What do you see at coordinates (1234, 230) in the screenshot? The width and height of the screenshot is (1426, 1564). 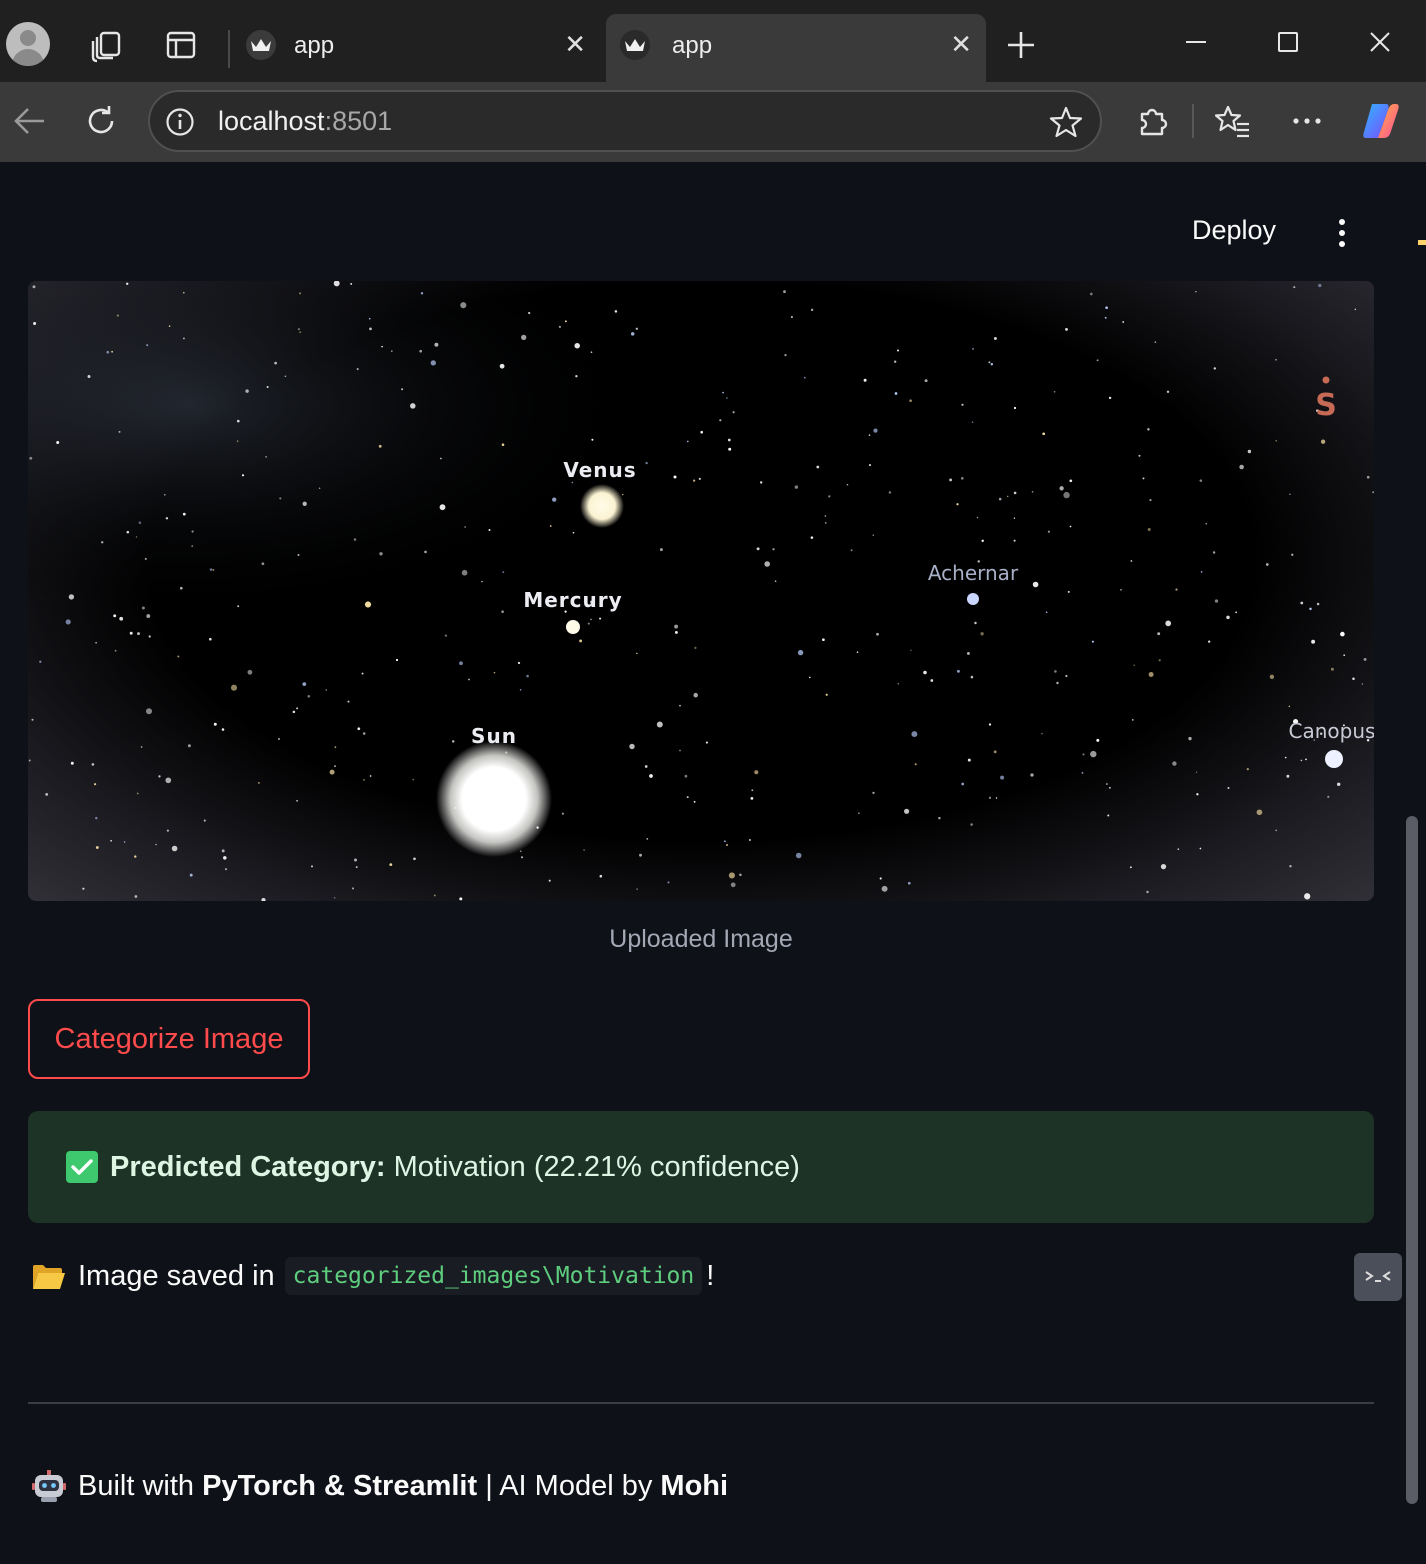 I see `deploy-button: Deploy` at bounding box center [1234, 230].